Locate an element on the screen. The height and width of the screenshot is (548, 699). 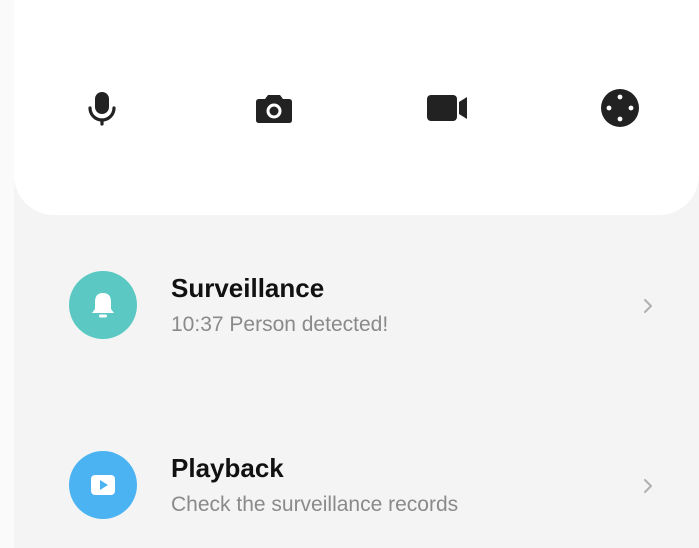
bell-icon is located at coordinates (103, 305).